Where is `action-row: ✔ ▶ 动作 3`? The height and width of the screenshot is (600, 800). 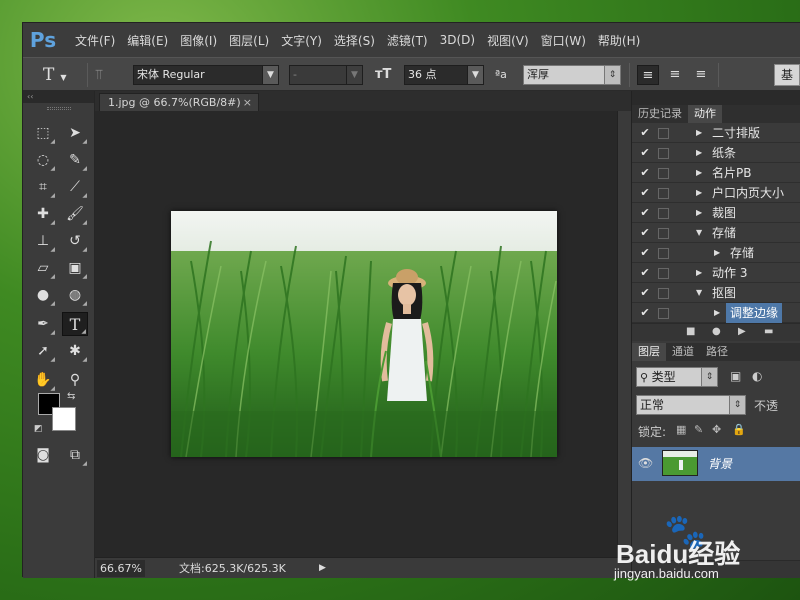 action-row: ✔ ▶ 动作 3 is located at coordinates (716, 273).